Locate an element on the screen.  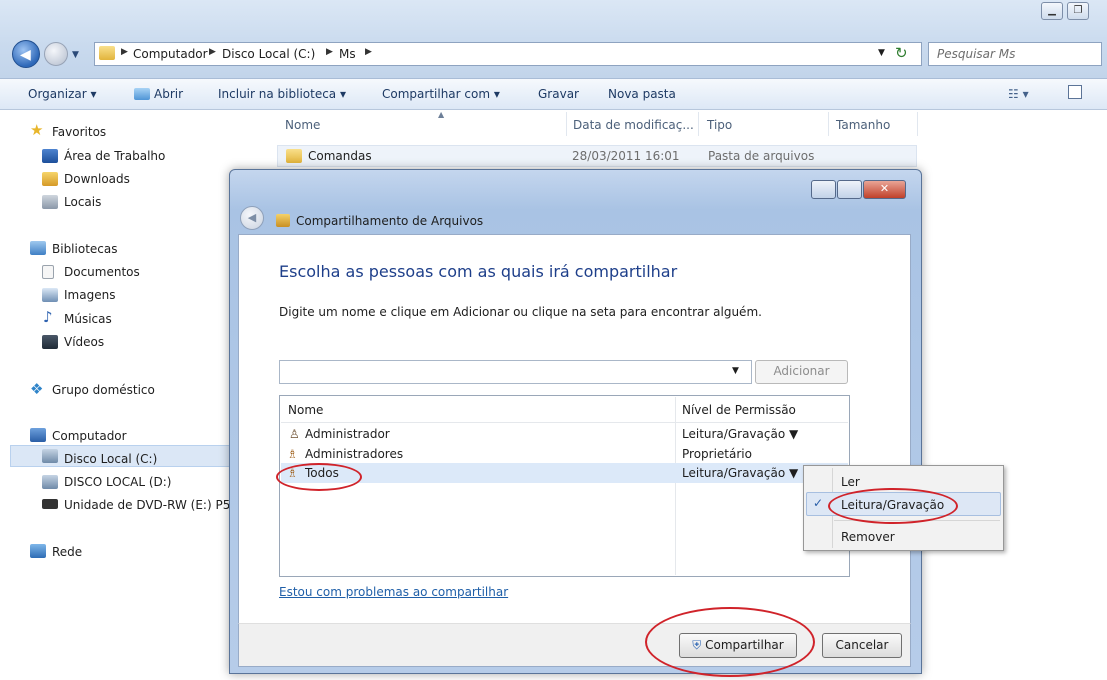
sidebar-item-local-disk-d: DISCO LOCAL (D:) is located at coordinates (117, 482).